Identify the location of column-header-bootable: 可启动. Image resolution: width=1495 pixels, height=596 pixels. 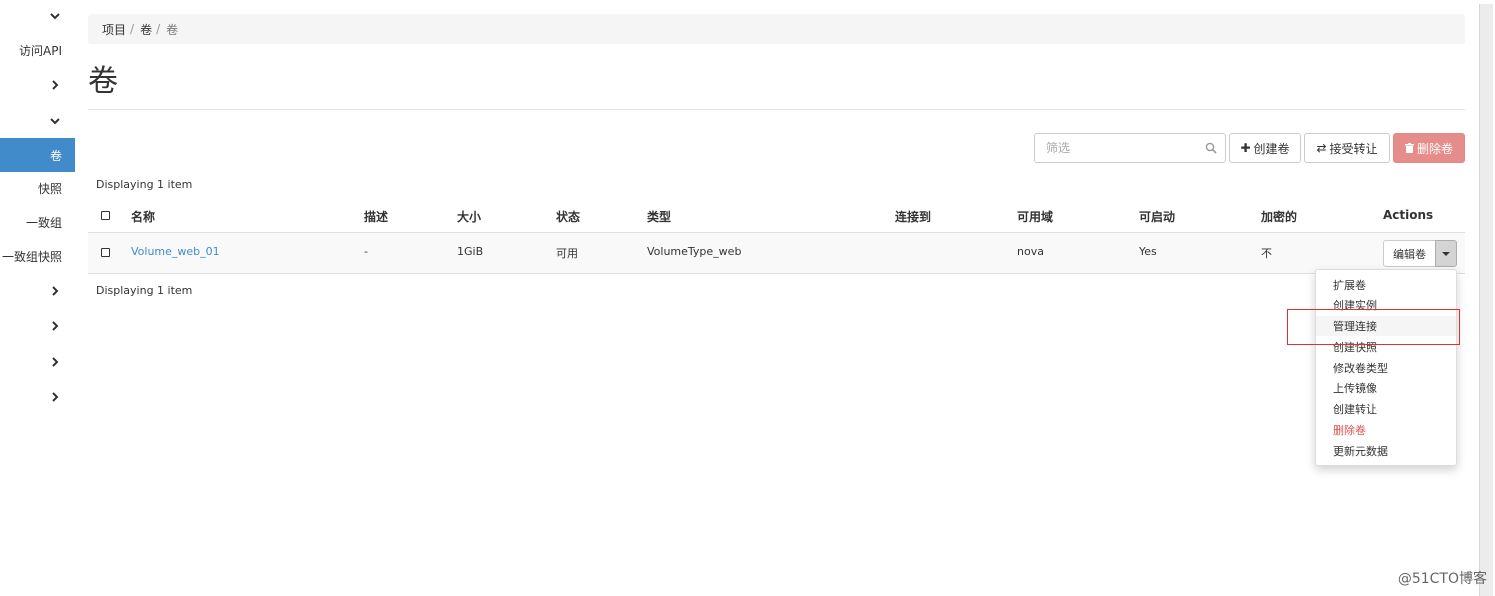
(1157, 216).